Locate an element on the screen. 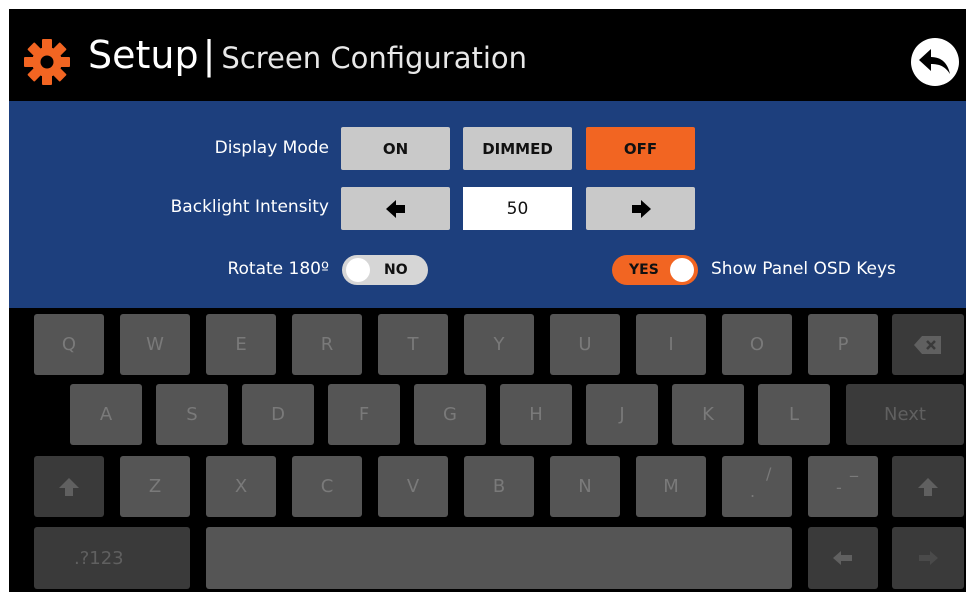 This screenshot has height=592, width=975. back-arrow-icon is located at coordinates (934, 61).